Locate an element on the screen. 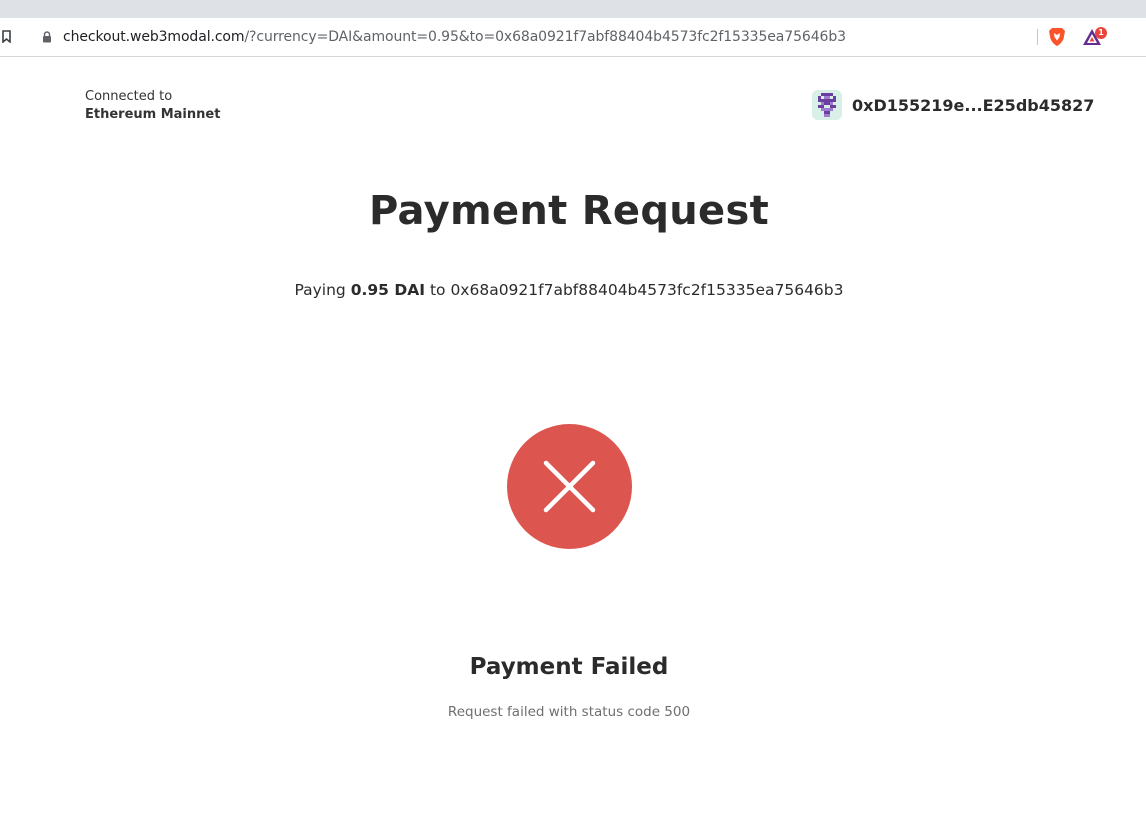 This screenshot has height=827, width=1146. url-host: checkout.web3modal.com is located at coordinates (154, 37).